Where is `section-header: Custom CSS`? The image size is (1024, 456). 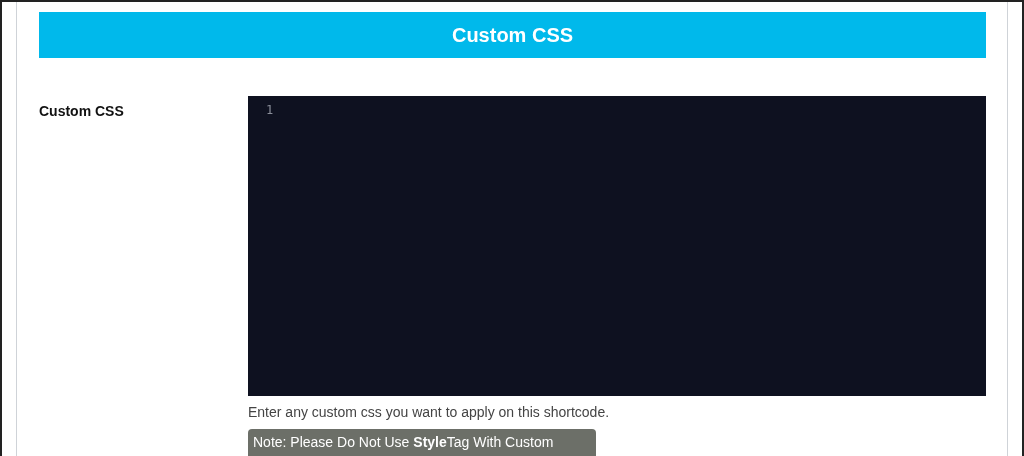 section-header: Custom CSS is located at coordinates (512, 35).